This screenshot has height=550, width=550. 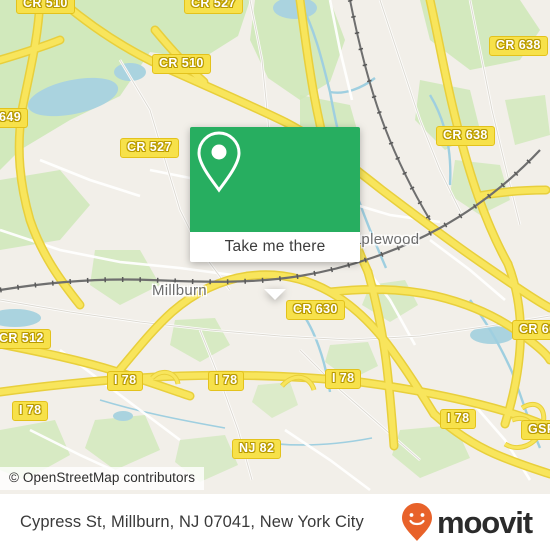 I want to click on popup-icon-area, so click(x=275, y=179).